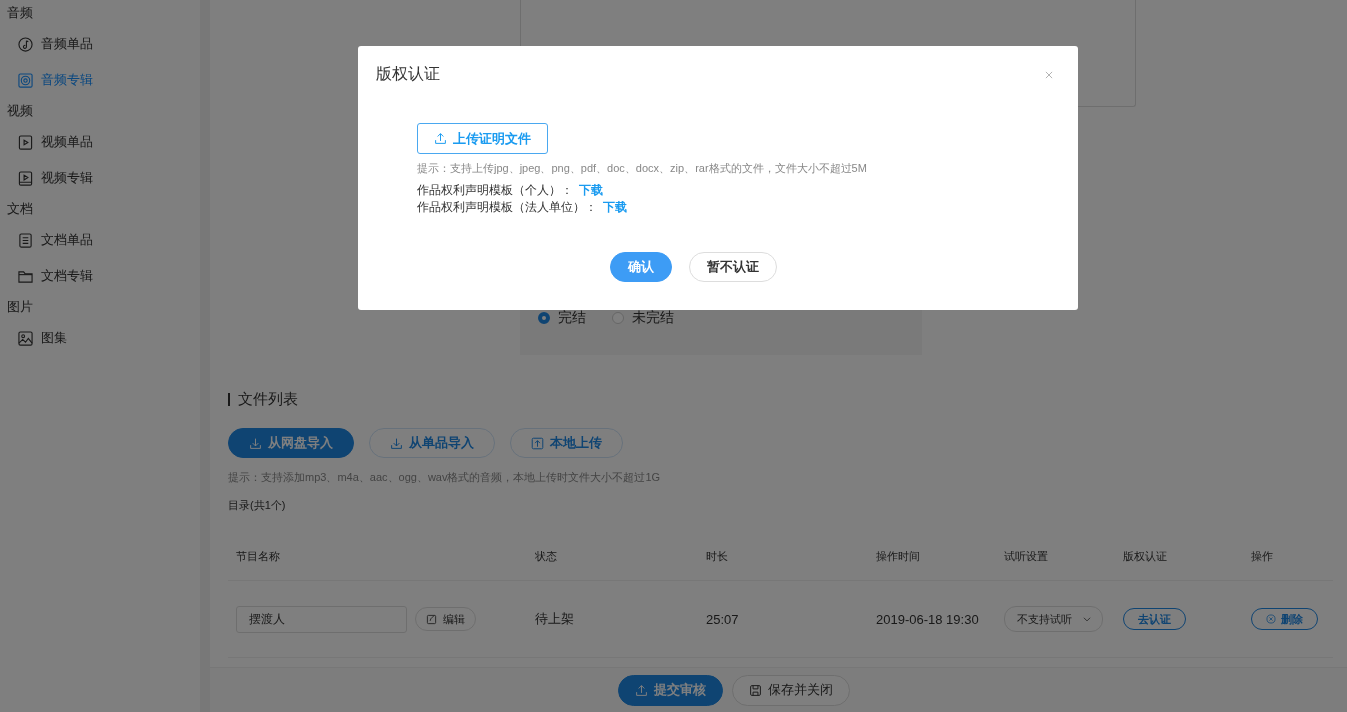  I want to click on template-label: 作品权利声明模板（个人）：, so click(495, 190).